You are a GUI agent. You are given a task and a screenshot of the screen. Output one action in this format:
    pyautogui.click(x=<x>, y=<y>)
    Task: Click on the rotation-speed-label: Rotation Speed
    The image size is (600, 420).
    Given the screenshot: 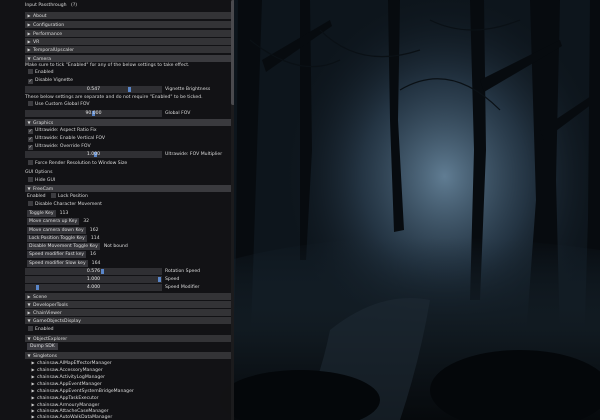 What is the action you would take?
    pyautogui.click(x=183, y=271)
    